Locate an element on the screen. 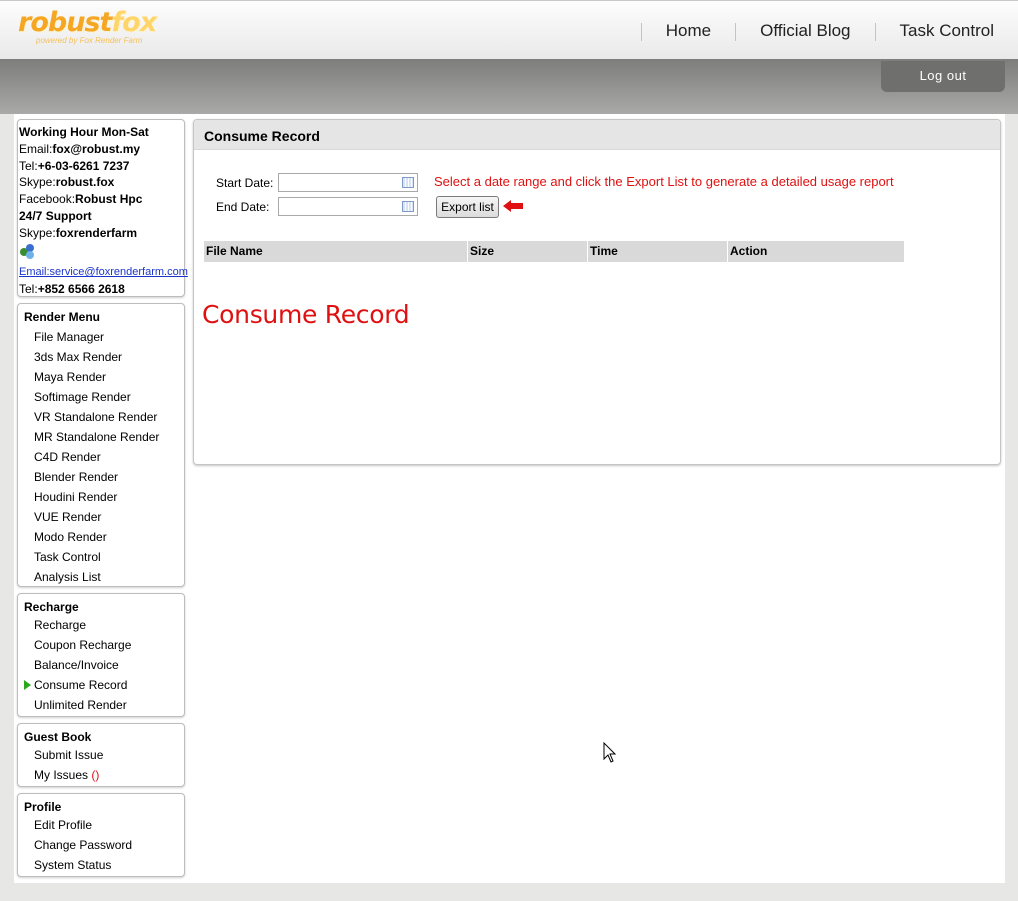 This screenshot has width=1018, height=901. menu-houdini-render: Houdini Render is located at coordinates (101, 497).